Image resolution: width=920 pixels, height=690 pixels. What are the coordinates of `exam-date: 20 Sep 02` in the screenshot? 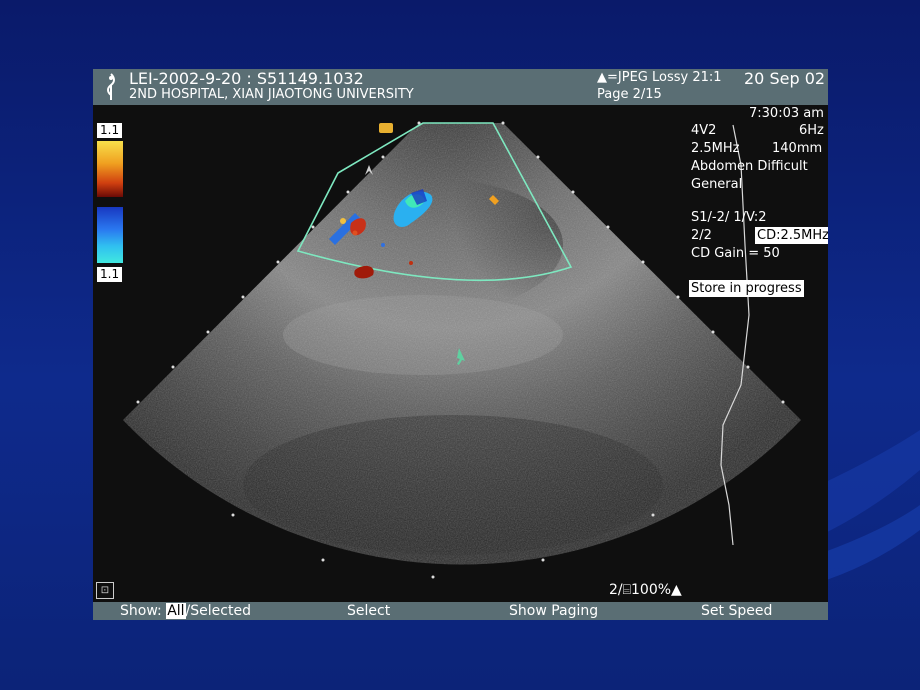 It's located at (785, 78).